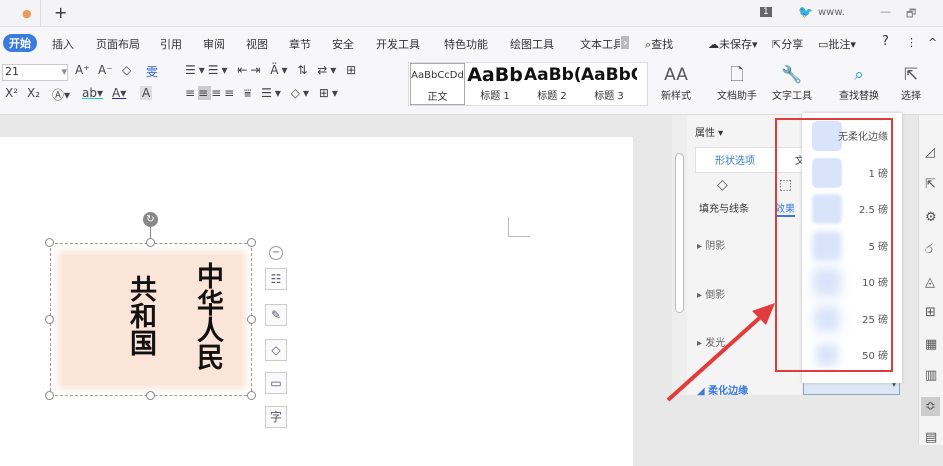  I want to click on search-button: ⌕查找, so click(659, 44).